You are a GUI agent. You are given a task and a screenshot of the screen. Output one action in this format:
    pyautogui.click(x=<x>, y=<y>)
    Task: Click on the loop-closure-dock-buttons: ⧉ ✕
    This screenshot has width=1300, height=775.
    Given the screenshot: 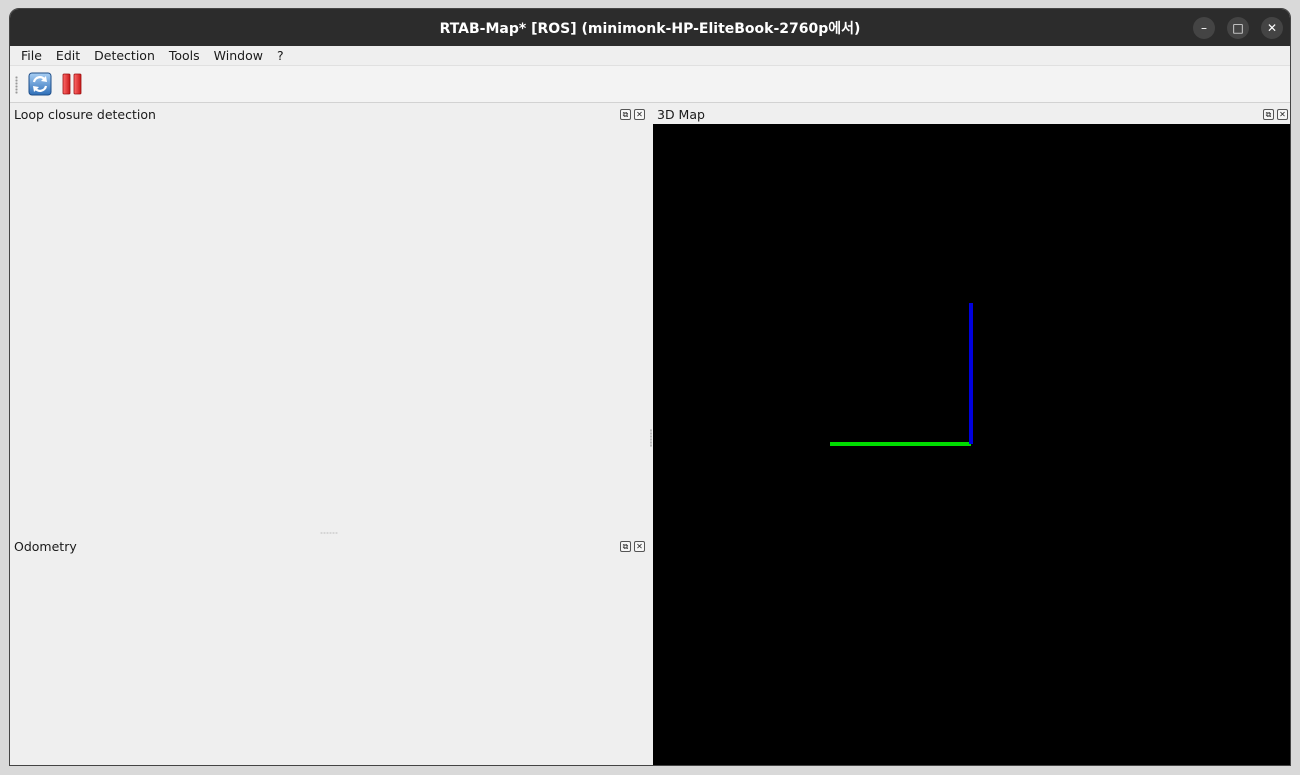 What is the action you would take?
    pyautogui.click(x=632, y=114)
    